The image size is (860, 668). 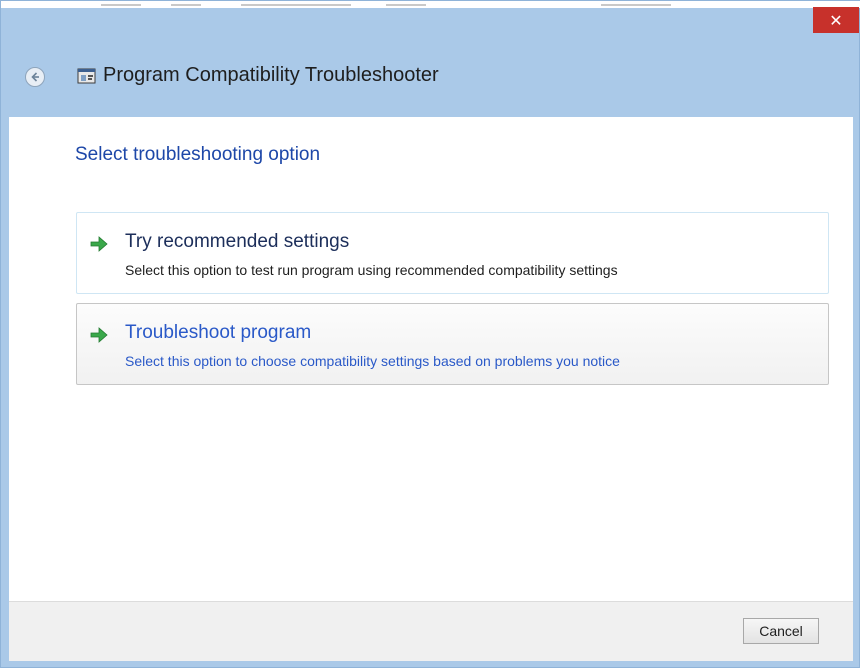 What do you see at coordinates (430, 4) in the screenshot?
I see `background-window-strip` at bounding box center [430, 4].